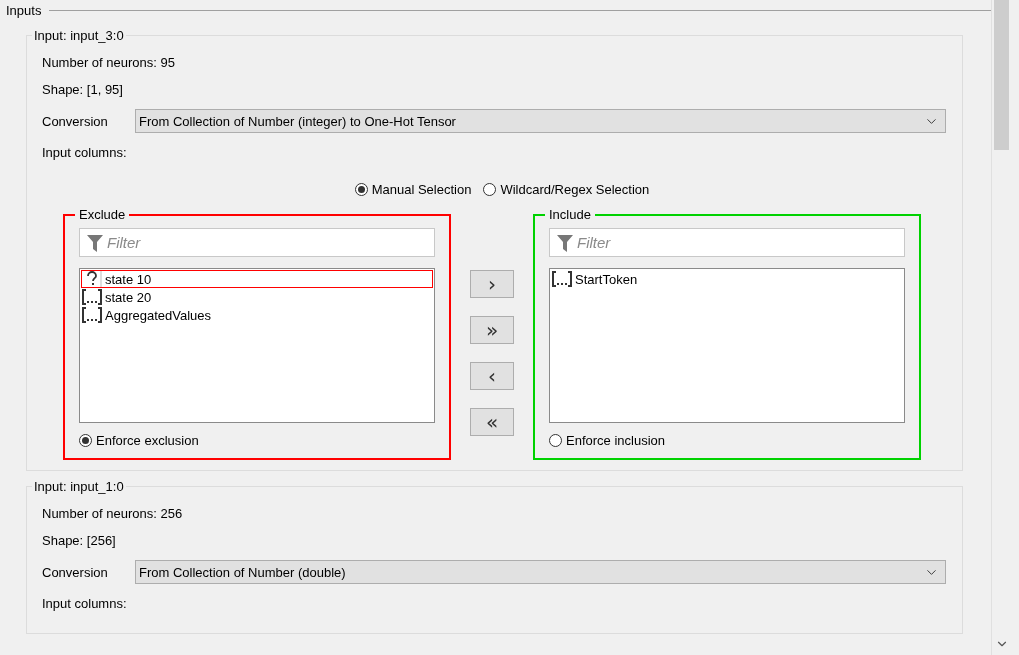 Image resolution: width=1019 pixels, height=655 pixels. What do you see at coordinates (257, 315) in the screenshot?
I see `column-list-item: AggregatedValues` at bounding box center [257, 315].